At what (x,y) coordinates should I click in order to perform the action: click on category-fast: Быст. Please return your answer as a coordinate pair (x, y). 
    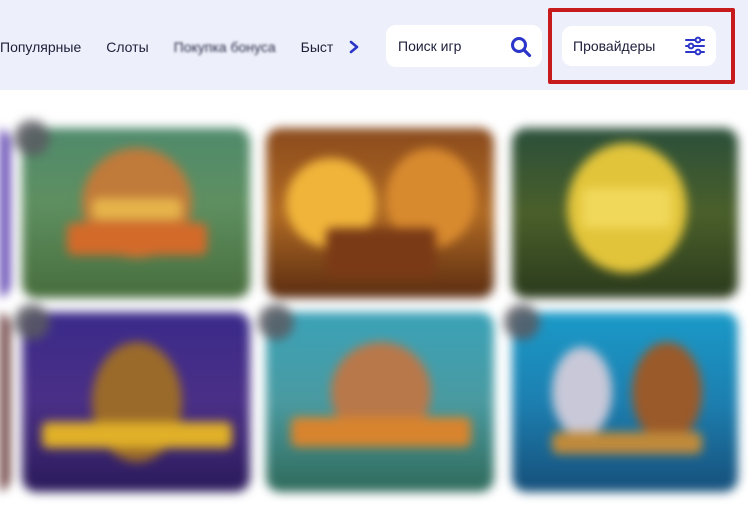
    Looking at the image, I should click on (317, 47).